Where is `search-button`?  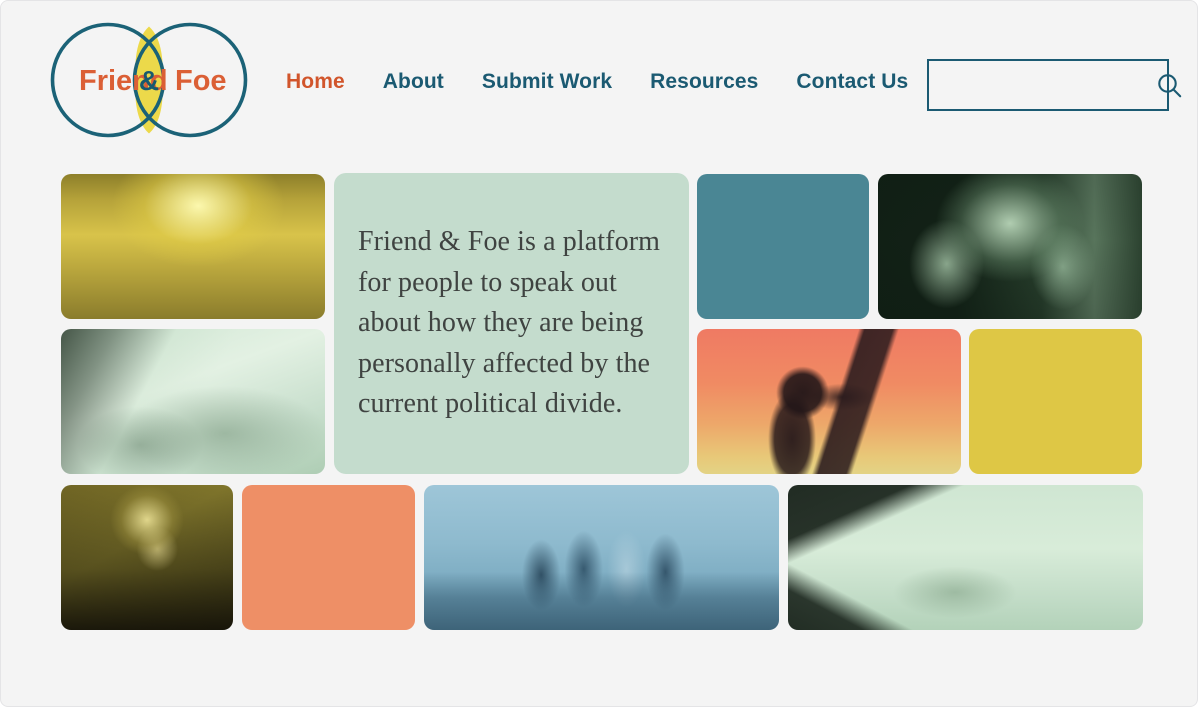 search-button is located at coordinates (1169, 85).